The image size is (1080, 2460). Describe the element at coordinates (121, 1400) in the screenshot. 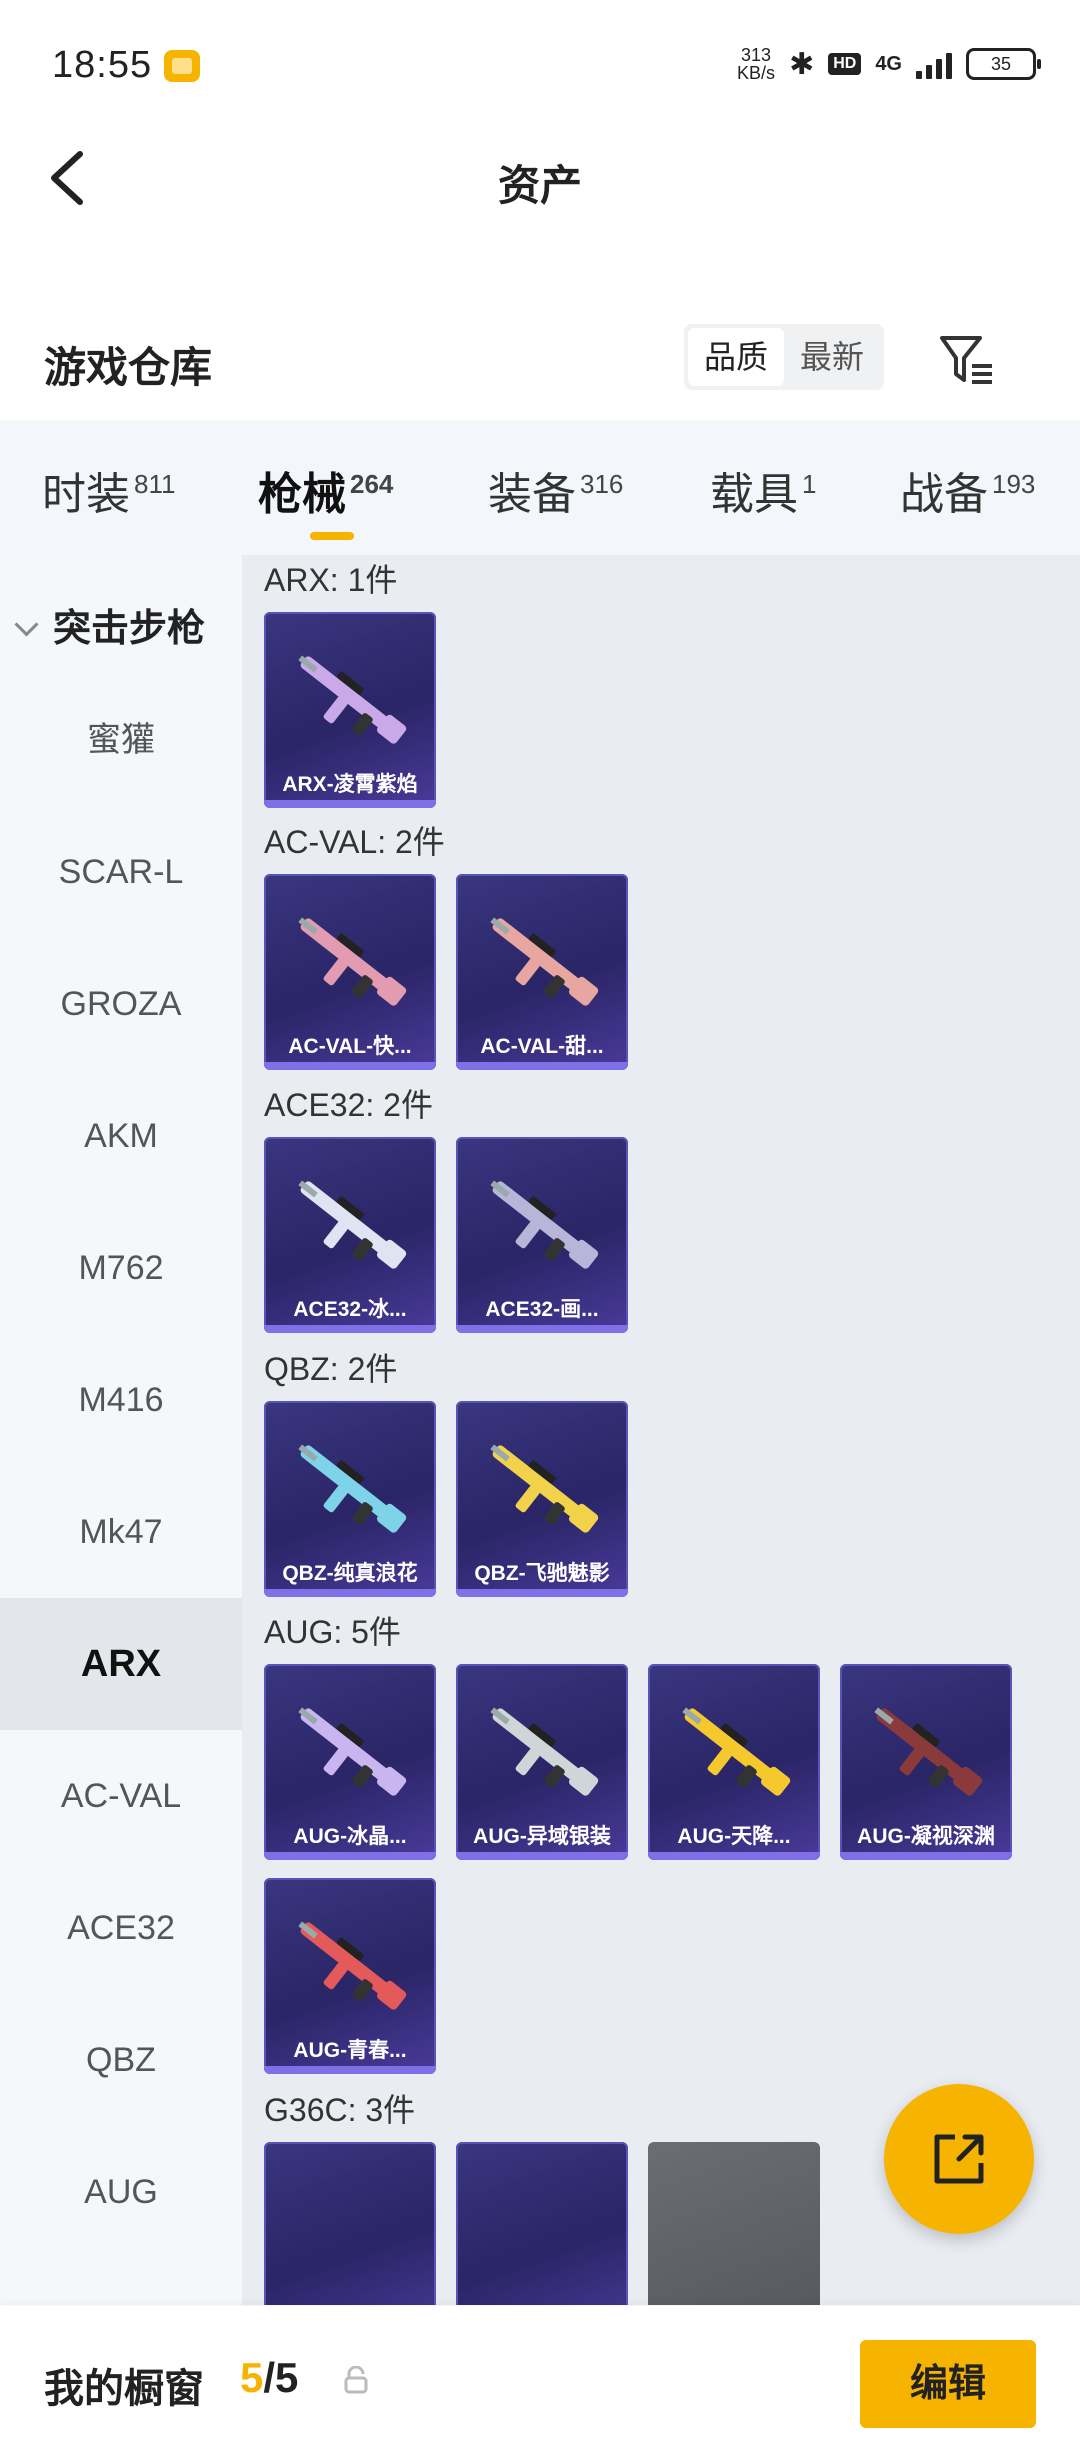

I see `sidebar-item: M416` at that location.